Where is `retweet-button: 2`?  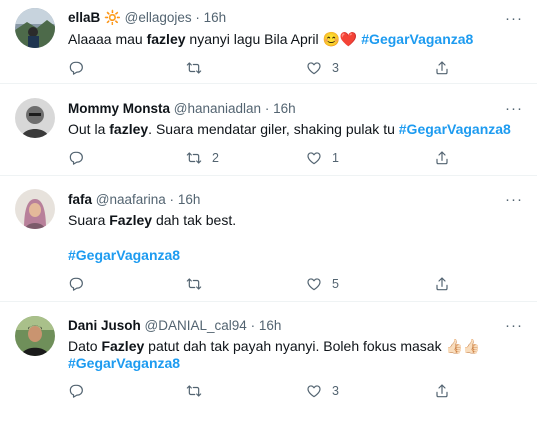
retweet-button: 2 is located at coordinates (202, 158).